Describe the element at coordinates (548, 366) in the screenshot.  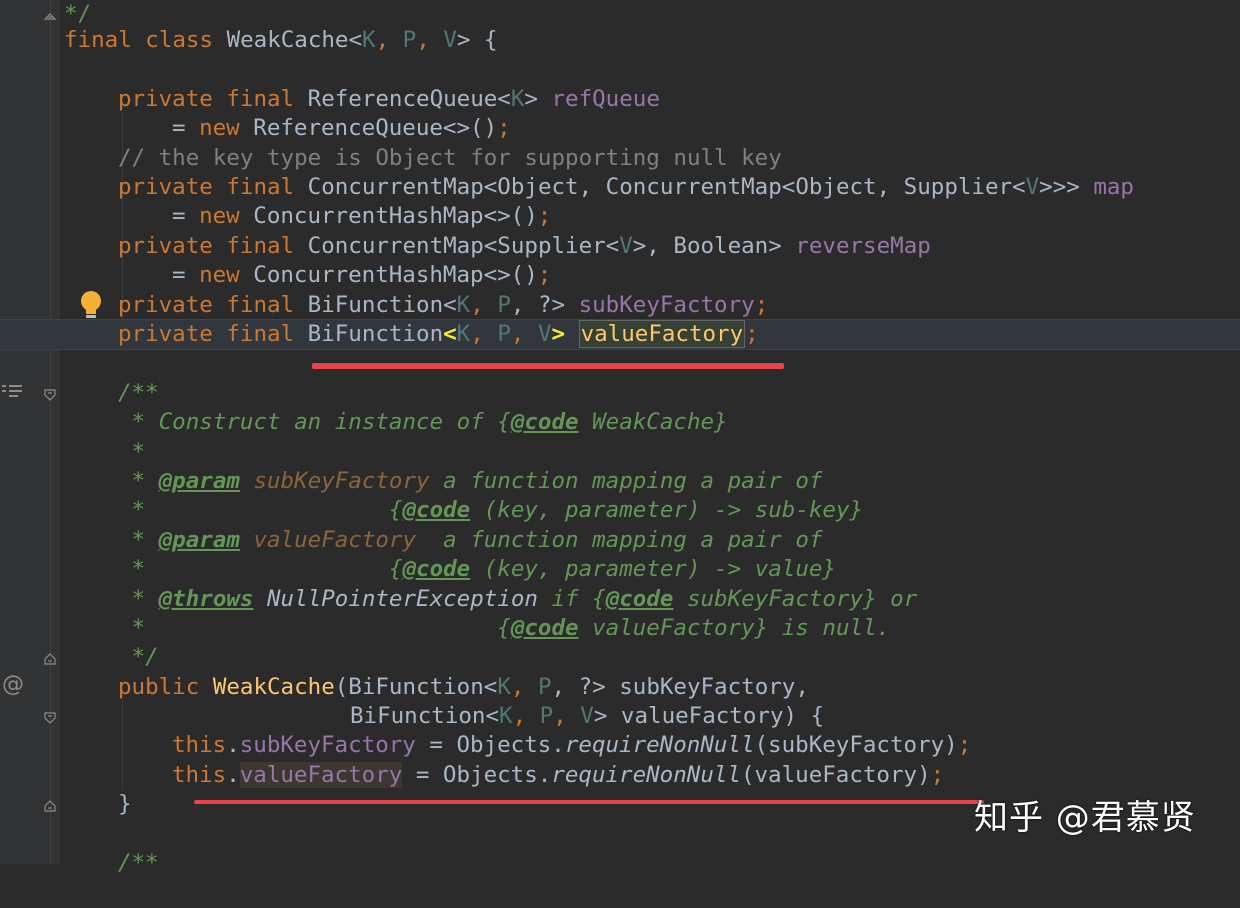
I see `annotation-underline` at that location.